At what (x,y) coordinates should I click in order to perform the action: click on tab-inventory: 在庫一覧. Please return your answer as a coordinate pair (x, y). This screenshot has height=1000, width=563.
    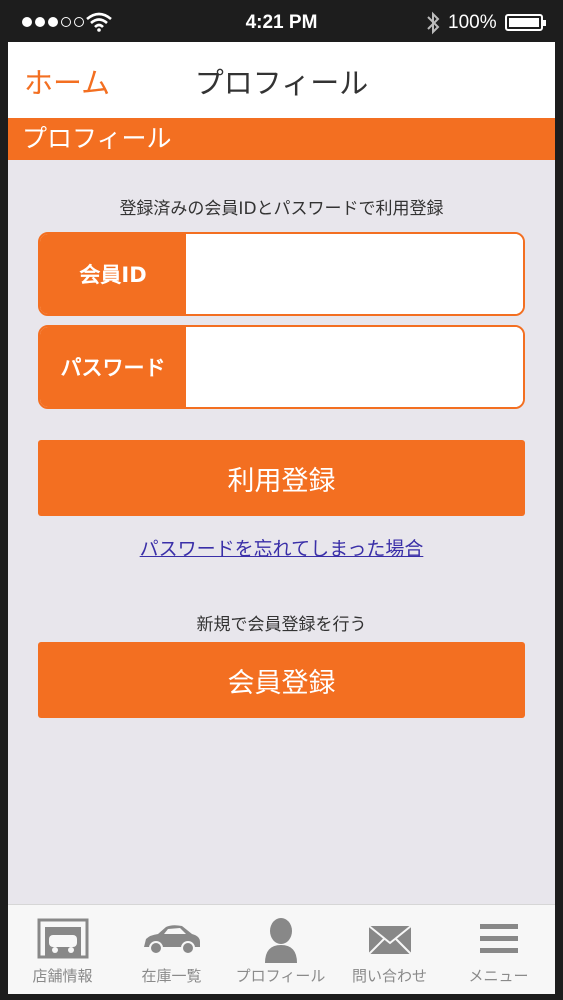
    Looking at the image, I should click on (171, 949).